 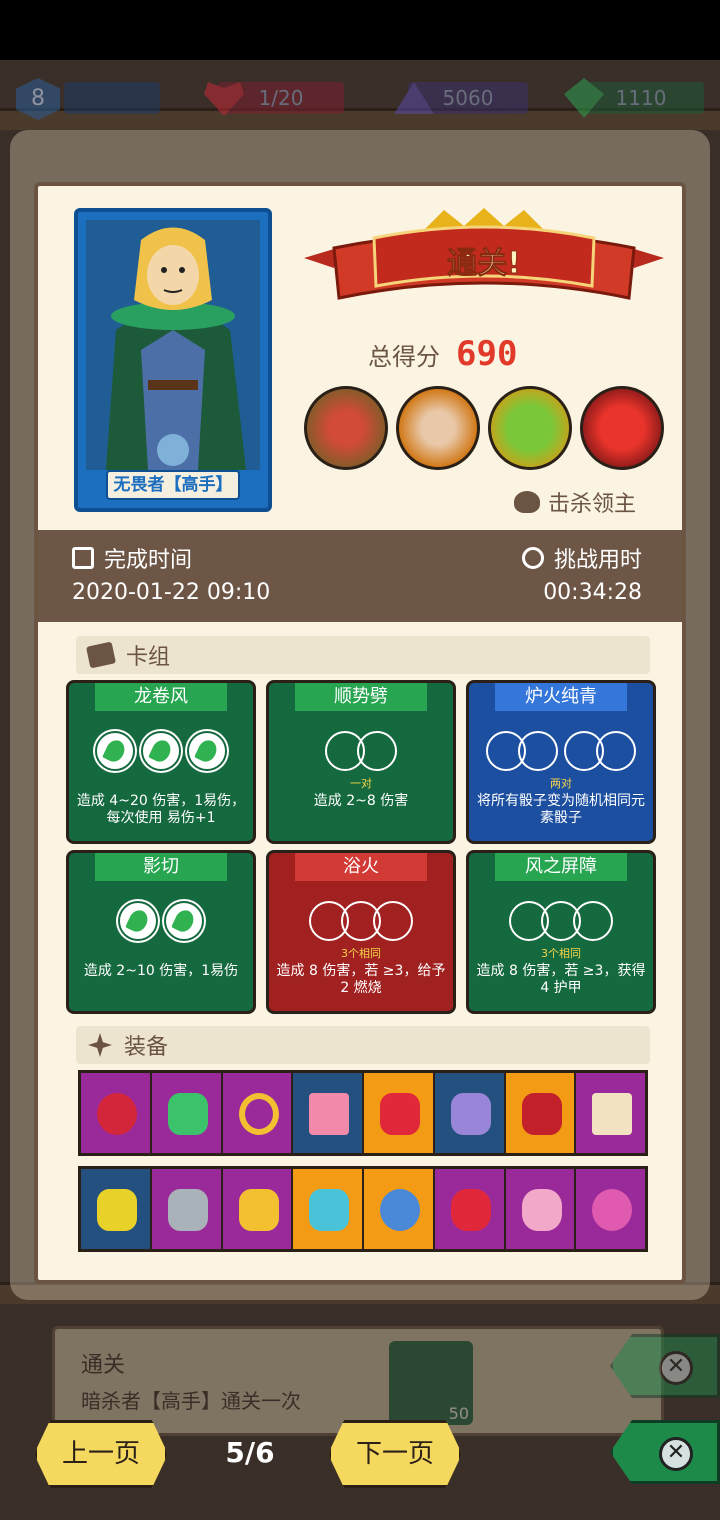 I want to click on boss-goblin-icon, so click(x=530, y=428).